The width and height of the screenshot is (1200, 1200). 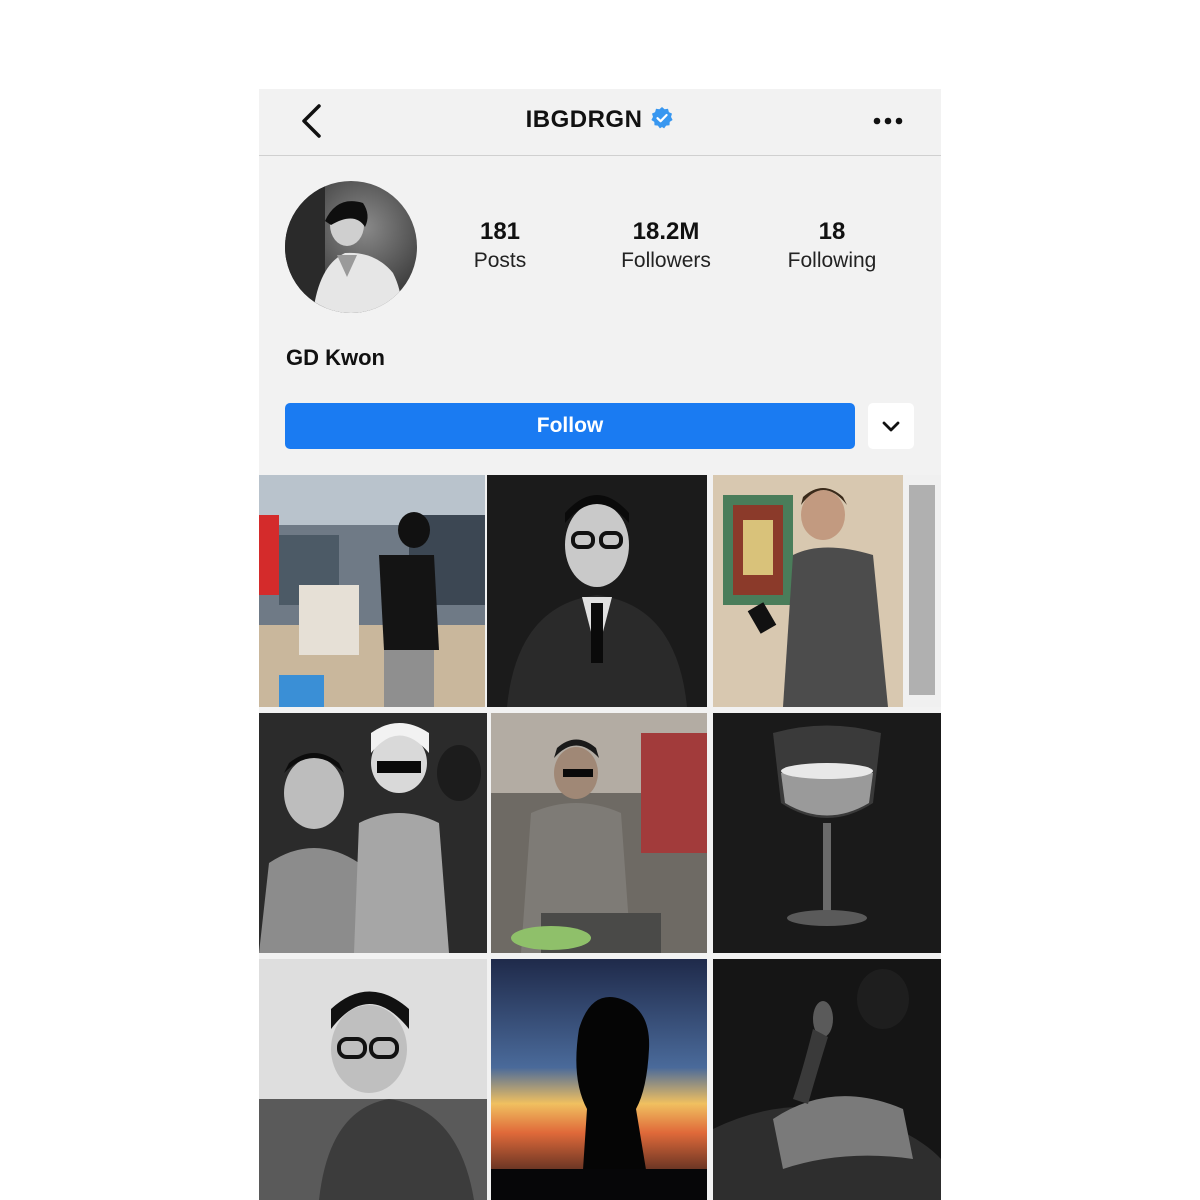 What do you see at coordinates (662, 121) in the screenshot?
I see `verified-badge-icon` at bounding box center [662, 121].